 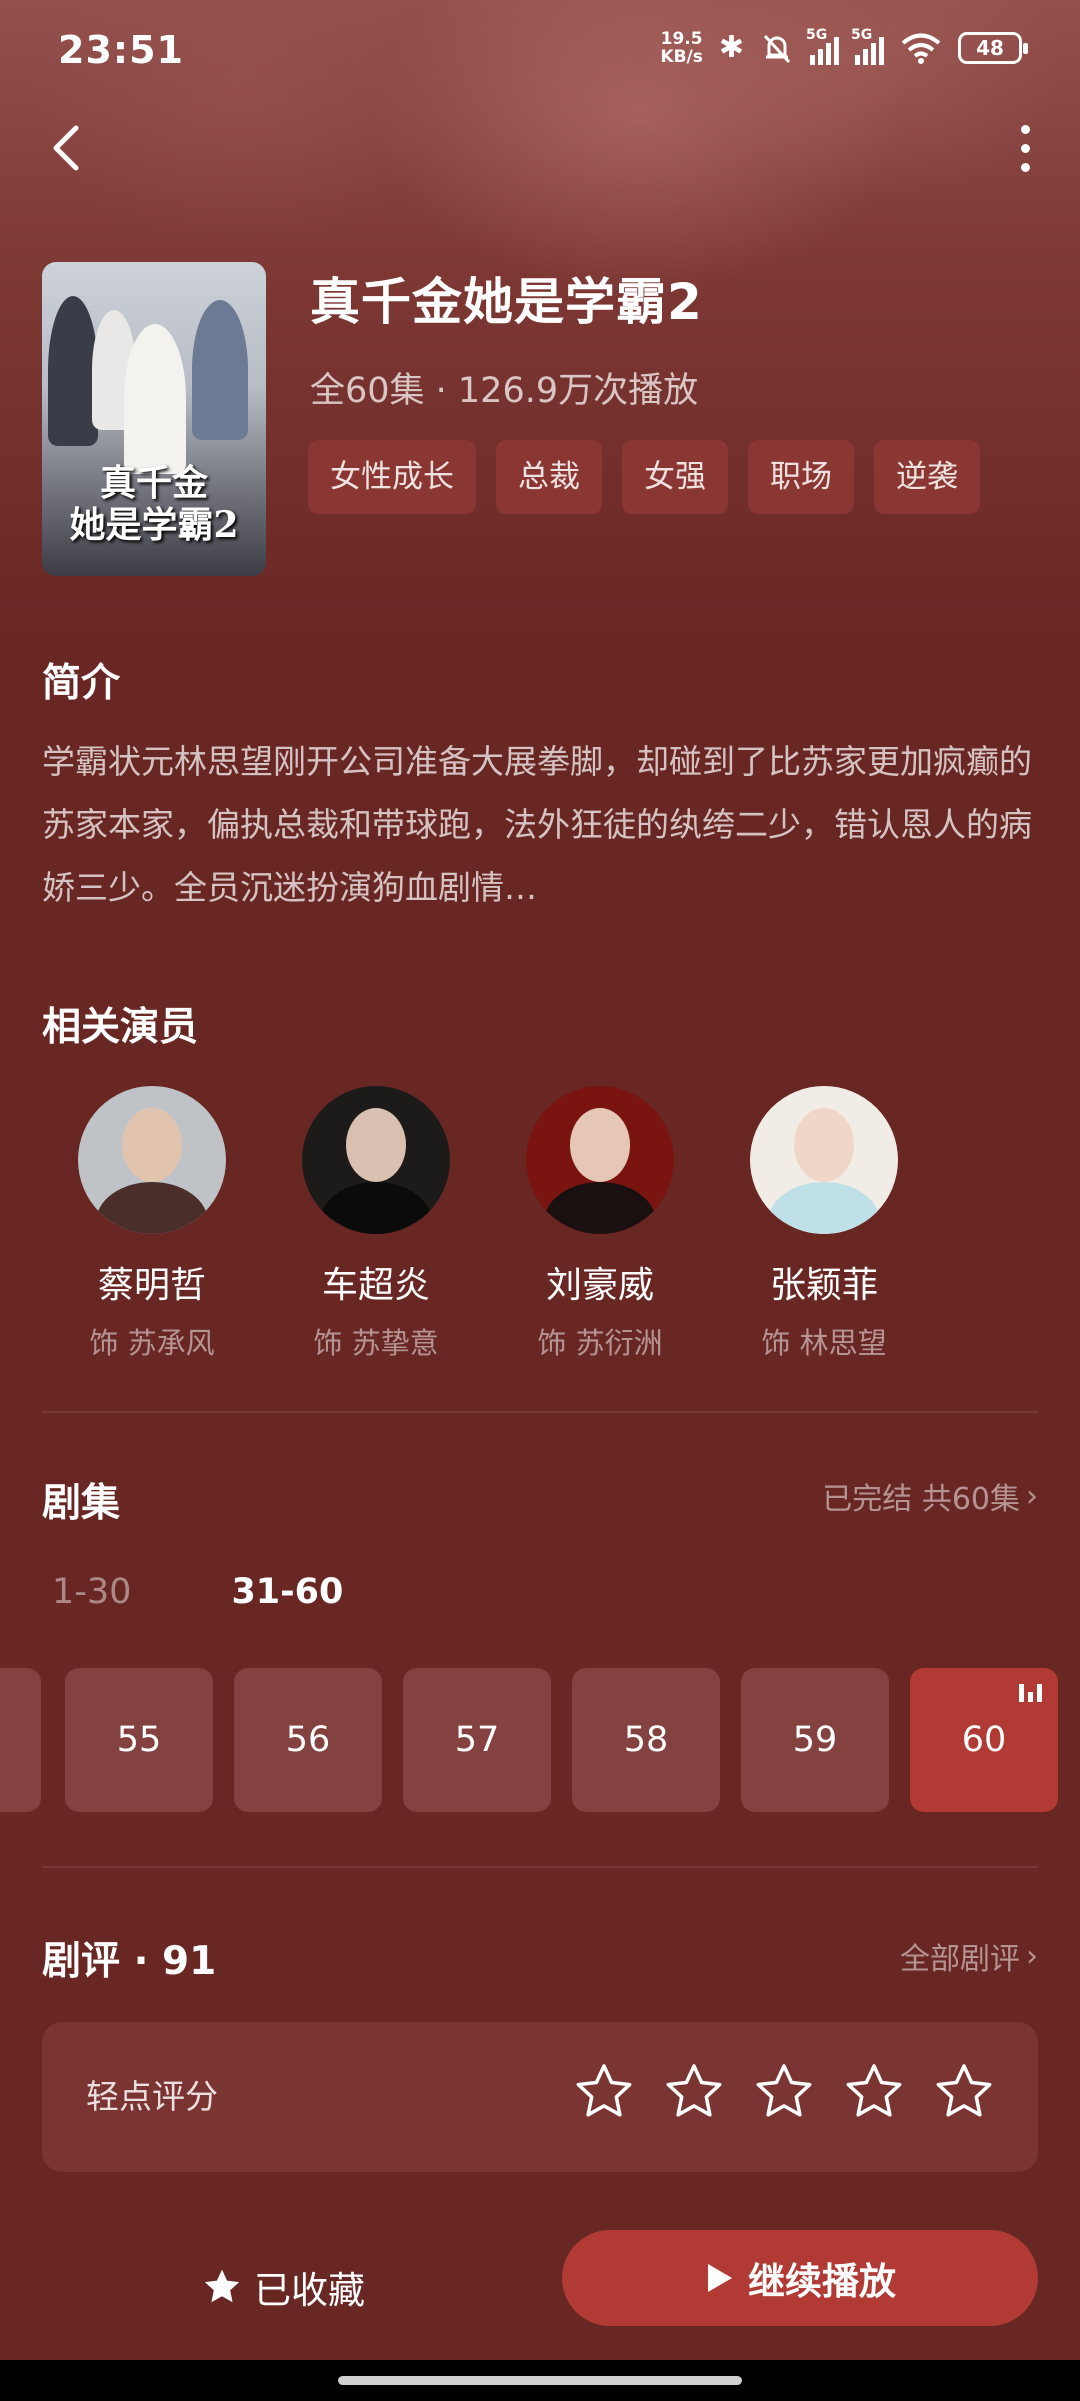 What do you see at coordinates (20, 1740) in the screenshot?
I see `episode-button: 54` at bounding box center [20, 1740].